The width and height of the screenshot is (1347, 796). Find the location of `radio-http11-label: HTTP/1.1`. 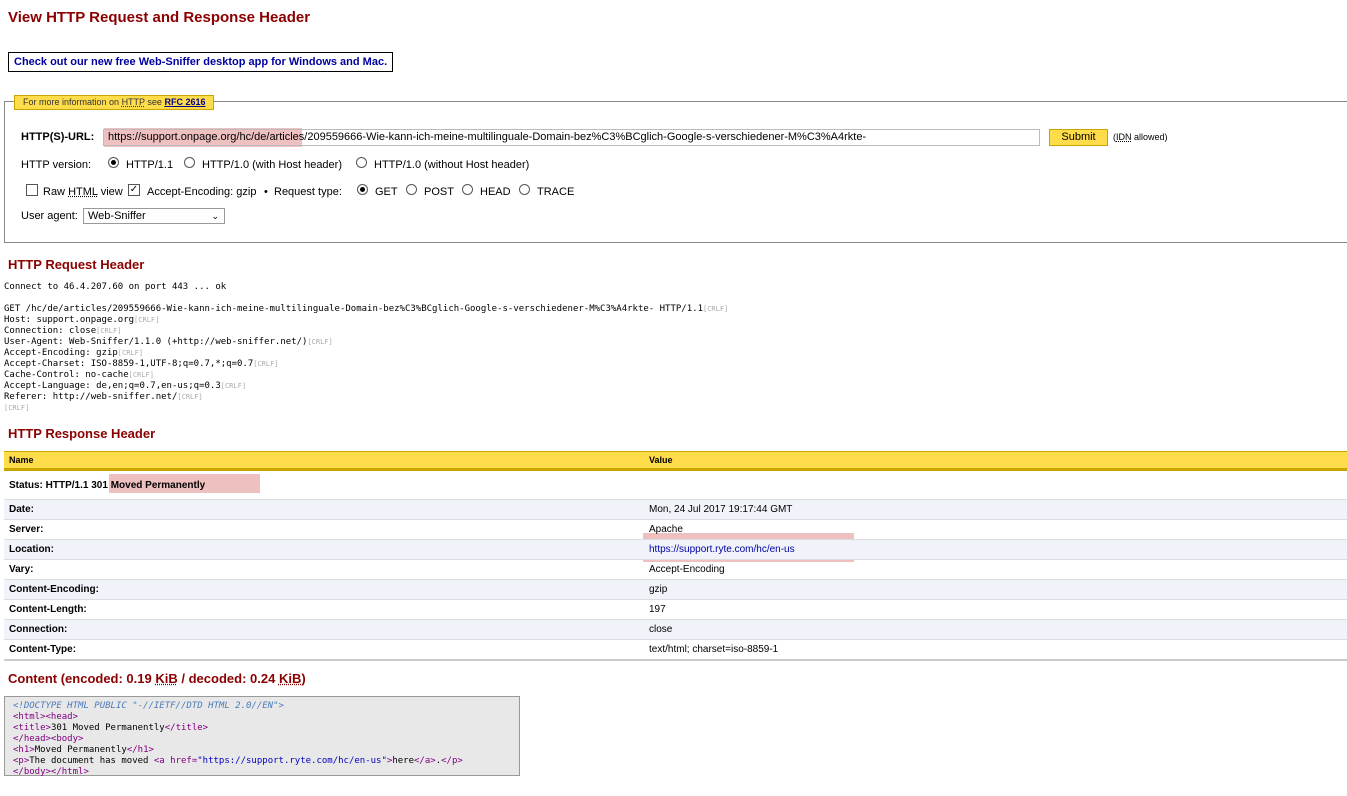

radio-http11-label: HTTP/1.1 is located at coordinates (150, 165).